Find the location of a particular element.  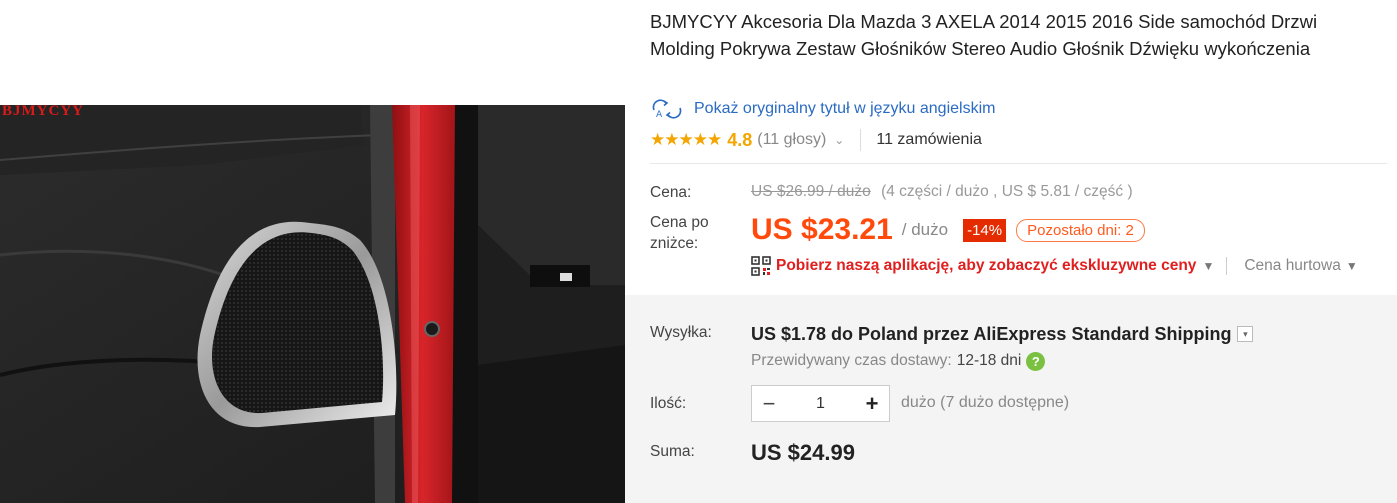

discount-price: US $23.21 is located at coordinates (822, 229).